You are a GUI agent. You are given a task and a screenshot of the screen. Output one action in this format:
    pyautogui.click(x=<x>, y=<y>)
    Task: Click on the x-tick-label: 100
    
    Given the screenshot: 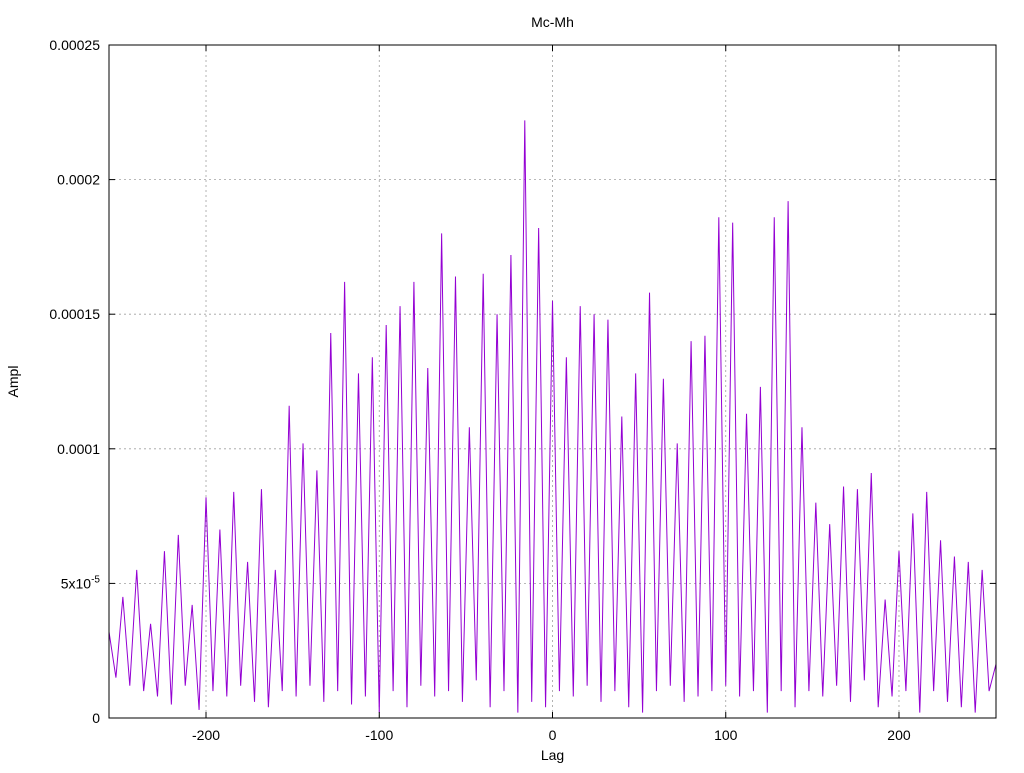 What is the action you would take?
    pyautogui.click(x=726, y=735)
    